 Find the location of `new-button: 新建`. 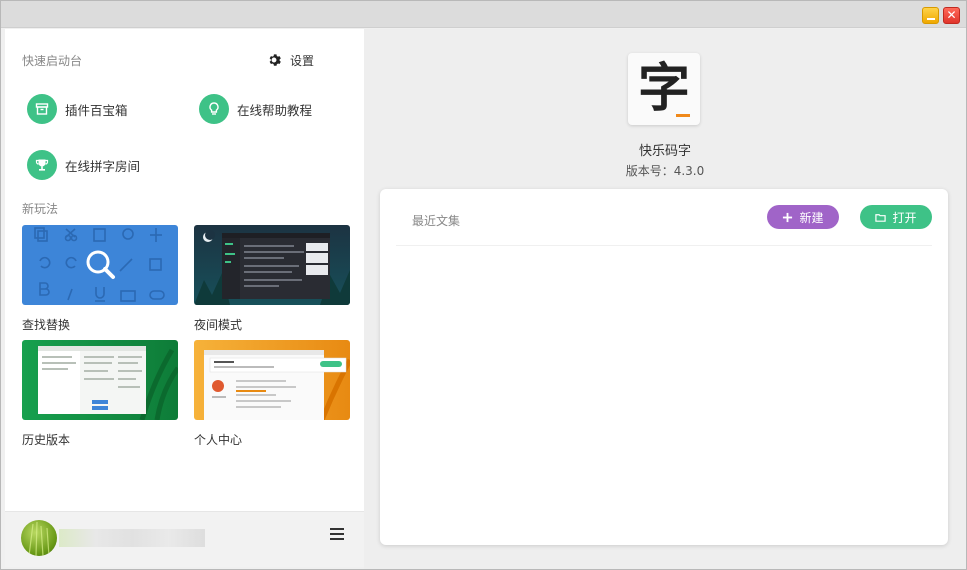

new-button: 新建 is located at coordinates (803, 217).